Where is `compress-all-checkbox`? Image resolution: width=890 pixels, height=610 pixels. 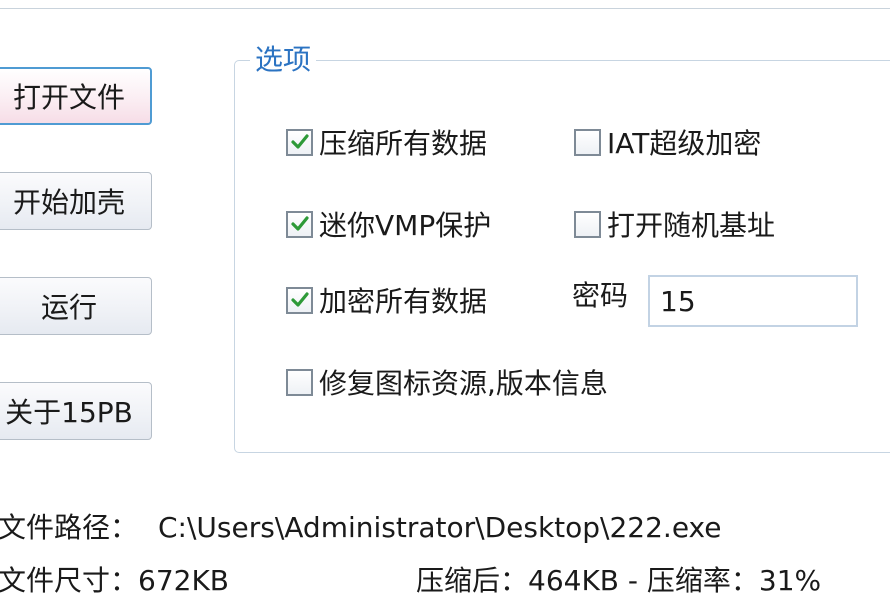
compress-all-checkbox is located at coordinates (299, 142).